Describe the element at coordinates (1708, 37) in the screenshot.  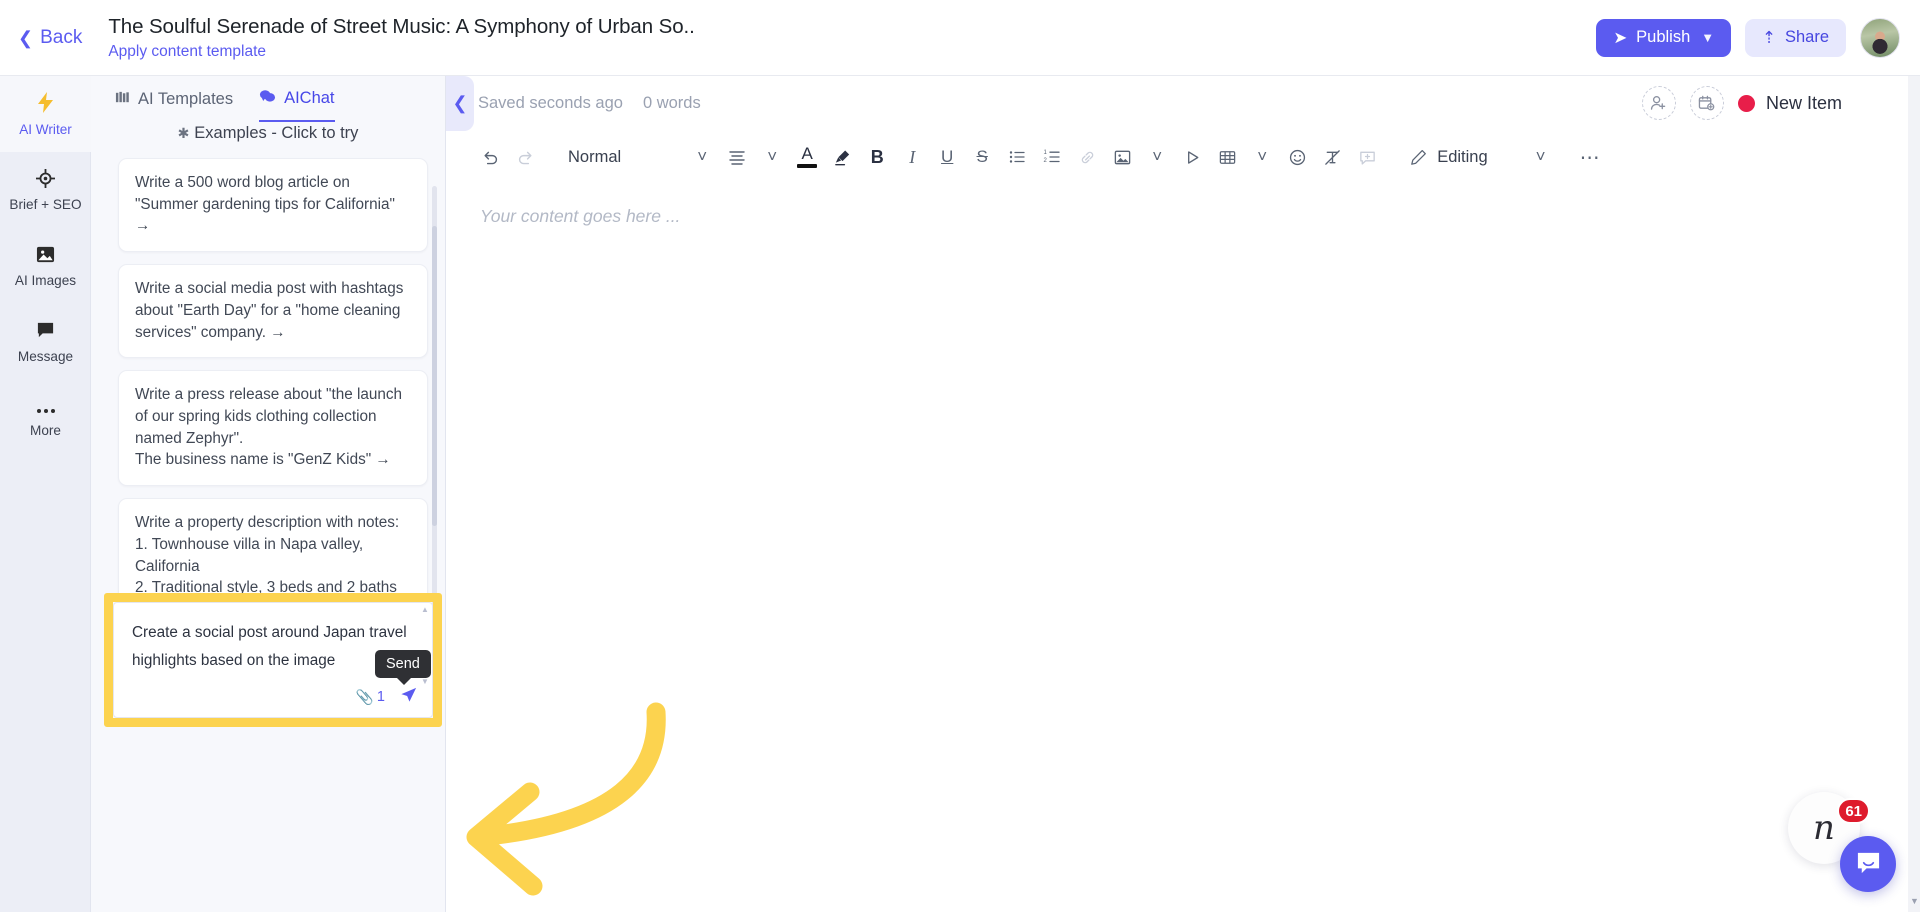
I see `chevron-down-icon: ▼` at that location.